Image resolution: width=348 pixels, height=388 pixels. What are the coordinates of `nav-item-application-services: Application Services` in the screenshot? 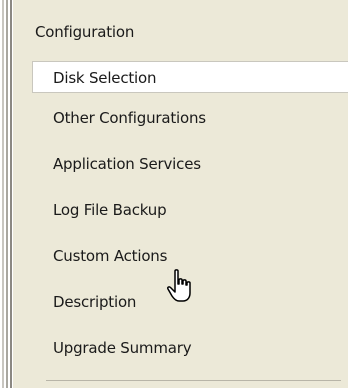 It's located at (127, 164).